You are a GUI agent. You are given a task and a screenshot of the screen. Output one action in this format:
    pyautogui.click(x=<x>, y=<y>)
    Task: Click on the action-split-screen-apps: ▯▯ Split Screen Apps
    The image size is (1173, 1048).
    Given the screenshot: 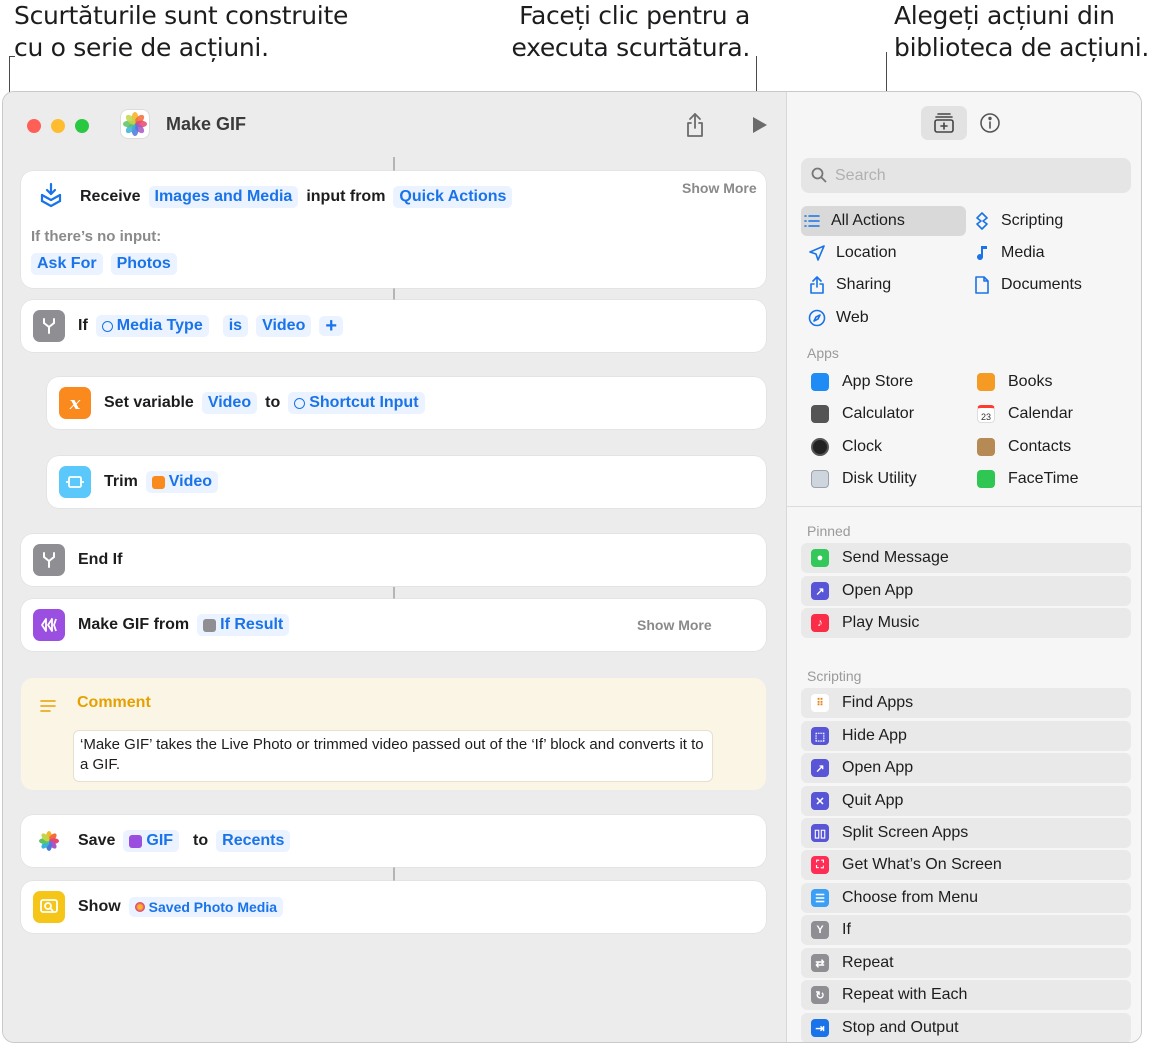 What is the action you would take?
    pyautogui.click(x=966, y=833)
    